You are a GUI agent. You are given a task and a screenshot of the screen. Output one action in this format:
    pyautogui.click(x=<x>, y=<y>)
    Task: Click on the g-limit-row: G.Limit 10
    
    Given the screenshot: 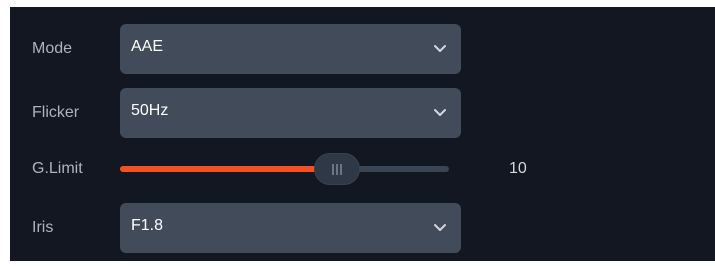 What is the action you would take?
    pyautogui.click(x=362, y=169)
    